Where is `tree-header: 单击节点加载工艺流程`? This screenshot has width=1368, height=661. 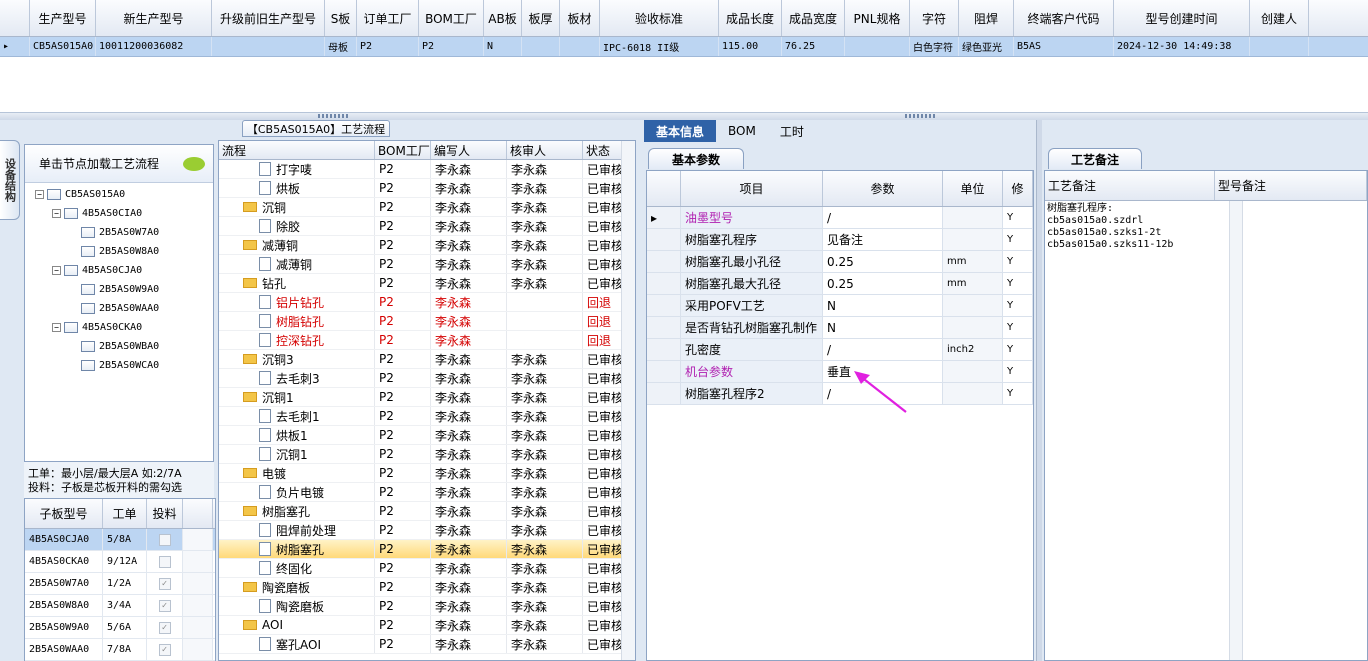
tree-header: 单击节点加载工艺流程 is located at coordinates (119, 164).